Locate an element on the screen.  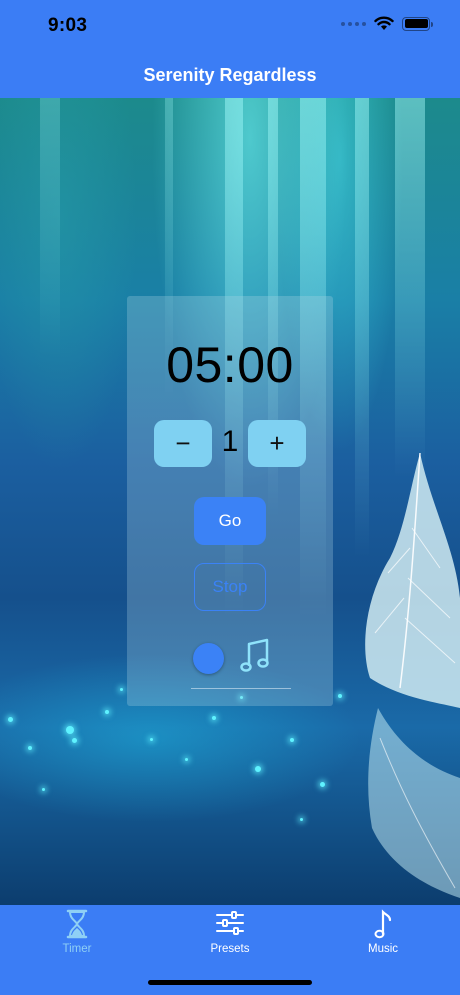
battery-icon is located at coordinates (417, 23).